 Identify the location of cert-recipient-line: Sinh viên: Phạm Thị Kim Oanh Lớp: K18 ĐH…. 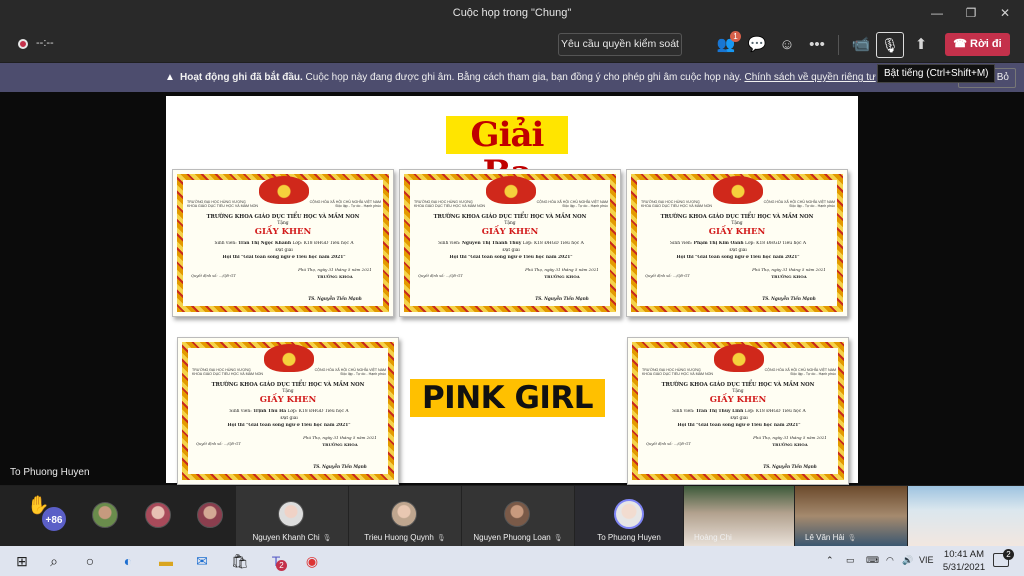
(737, 243).